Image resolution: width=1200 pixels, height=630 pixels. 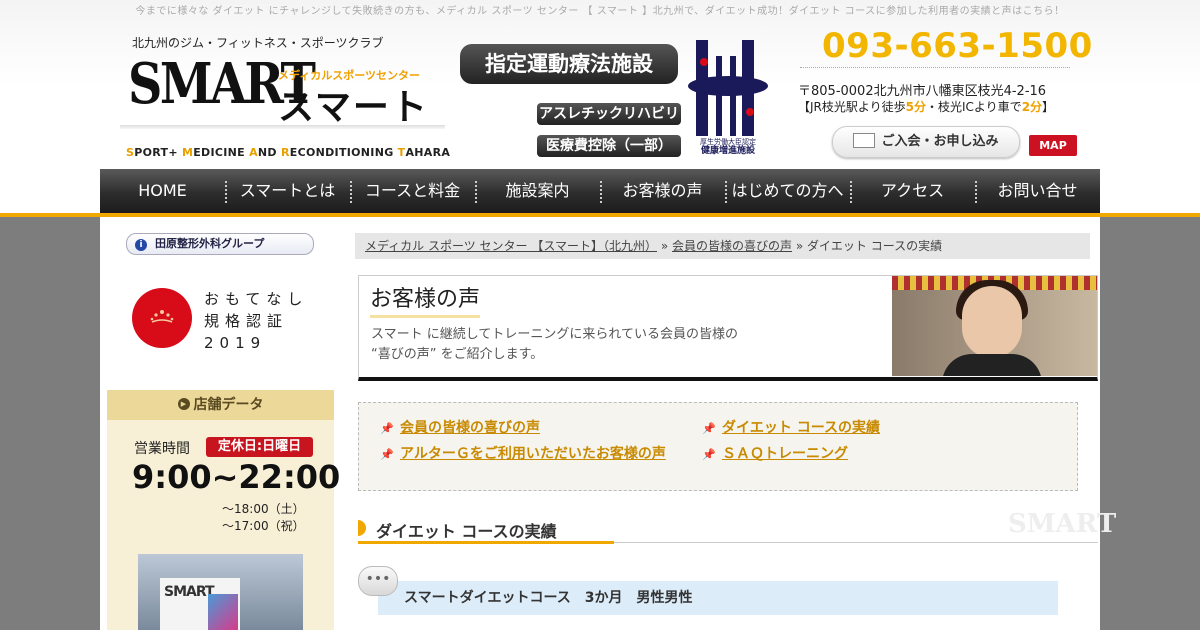 I want to click on logo-japanese: スマート, so click(x=353, y=104).